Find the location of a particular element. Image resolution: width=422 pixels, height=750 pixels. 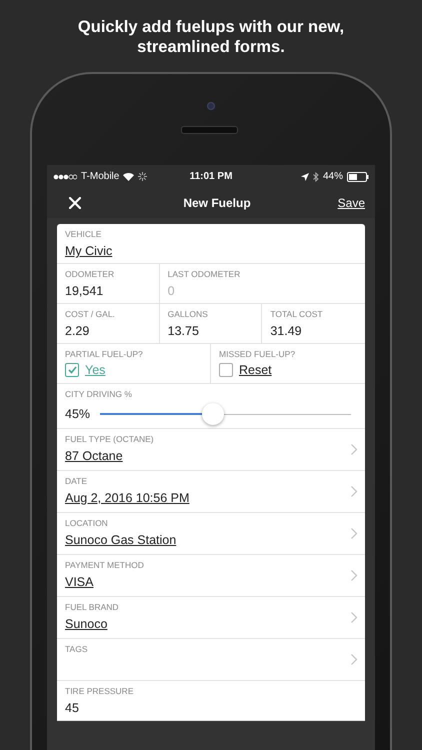

field-label: CITY DRIVING % is located at coordinates (99, 394).